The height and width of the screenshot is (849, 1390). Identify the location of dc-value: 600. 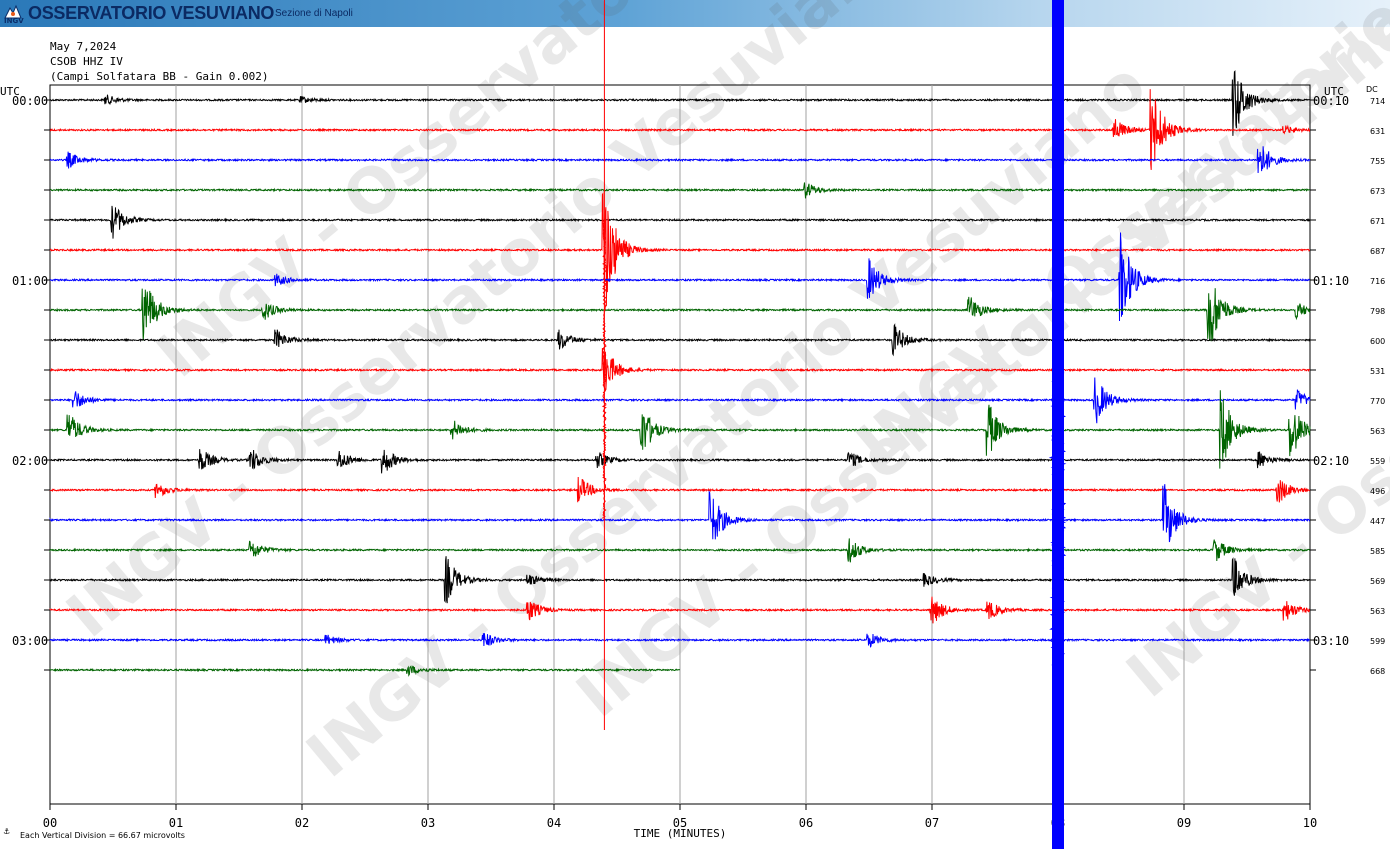
(1377, 341).